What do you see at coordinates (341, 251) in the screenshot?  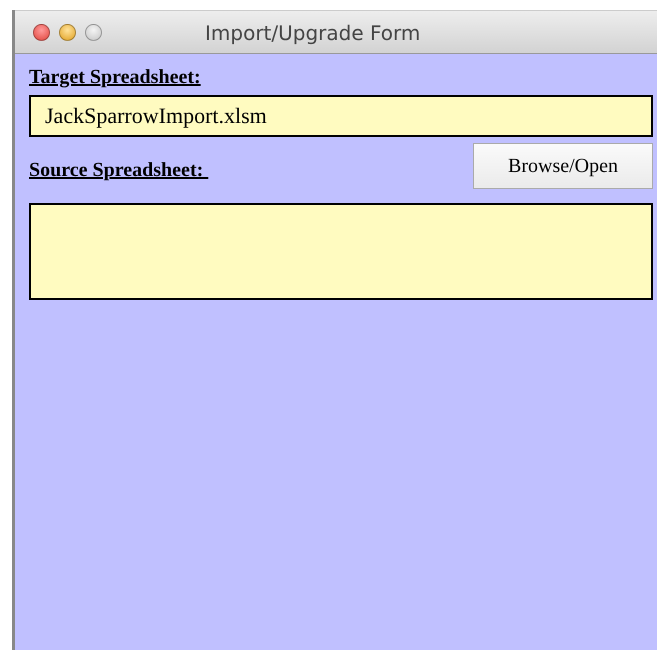 I see `source-field` at bounding box center [341, 251].